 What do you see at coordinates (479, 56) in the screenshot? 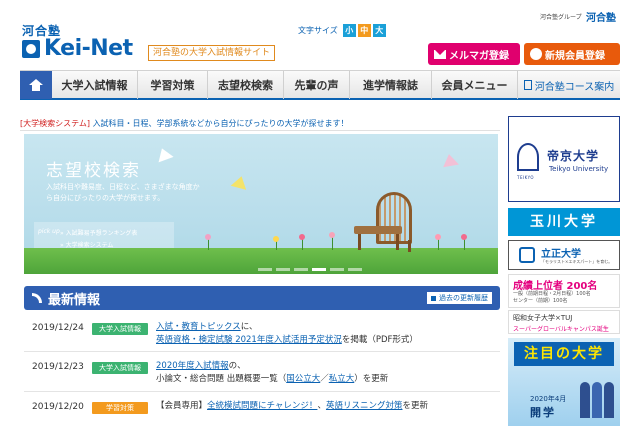
I see `mail-magazine-label: メルマガ登録` at bounding box center [479, 56].